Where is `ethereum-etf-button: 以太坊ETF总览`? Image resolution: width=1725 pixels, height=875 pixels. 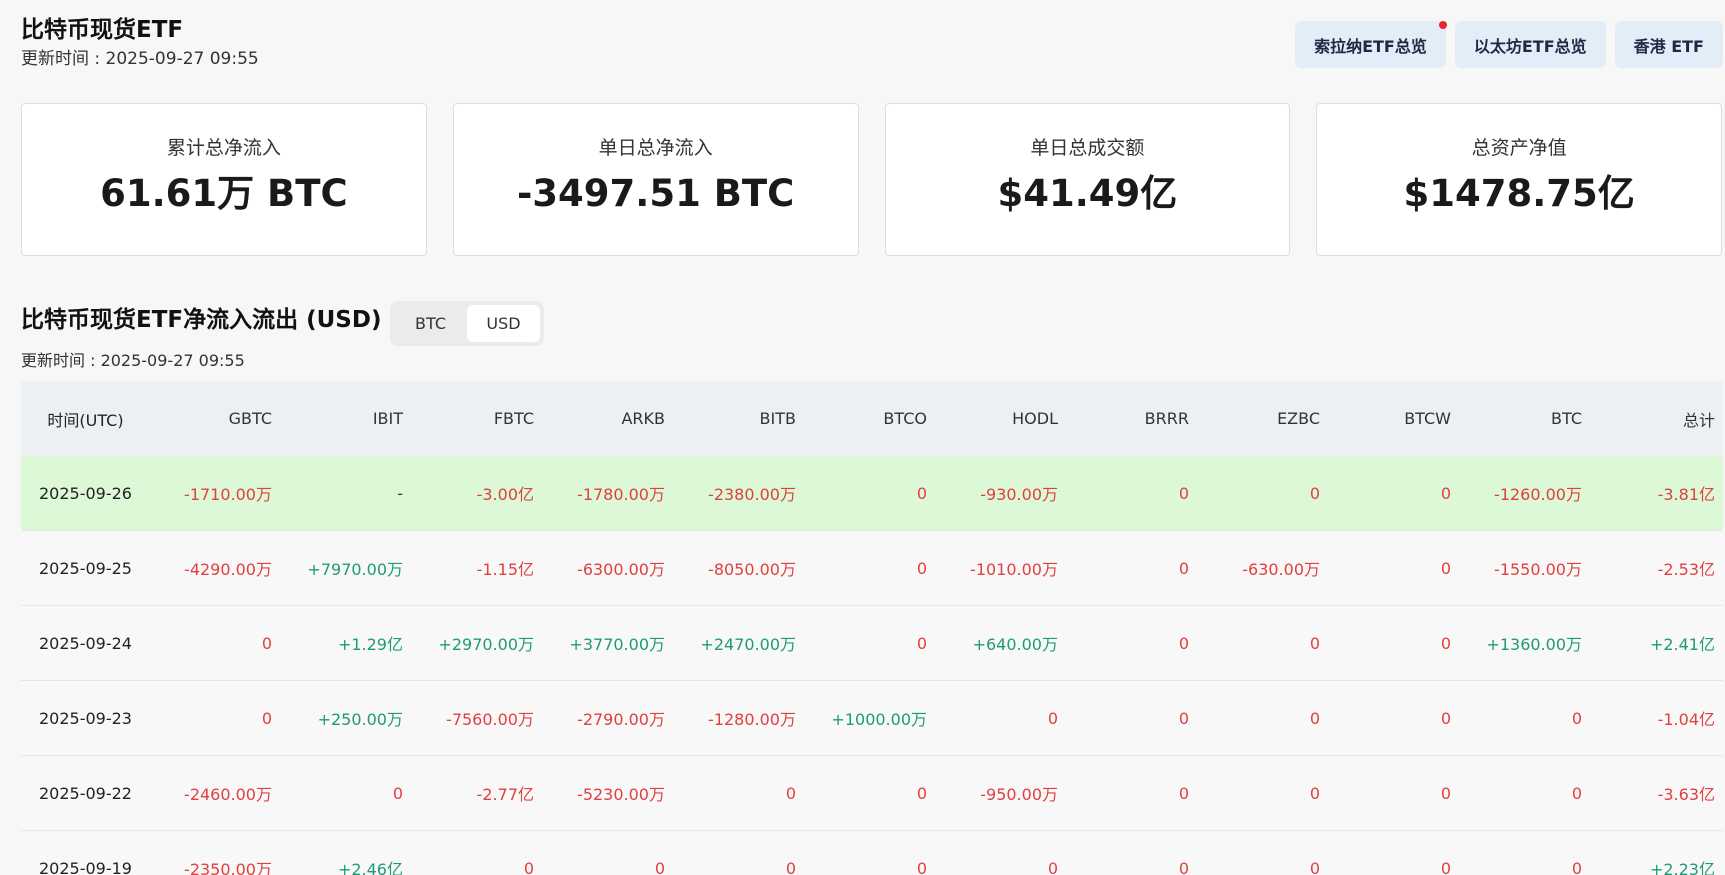
ethereum-etf-button: 以太坊ETF总览 is located at coordinates (1530, 44).